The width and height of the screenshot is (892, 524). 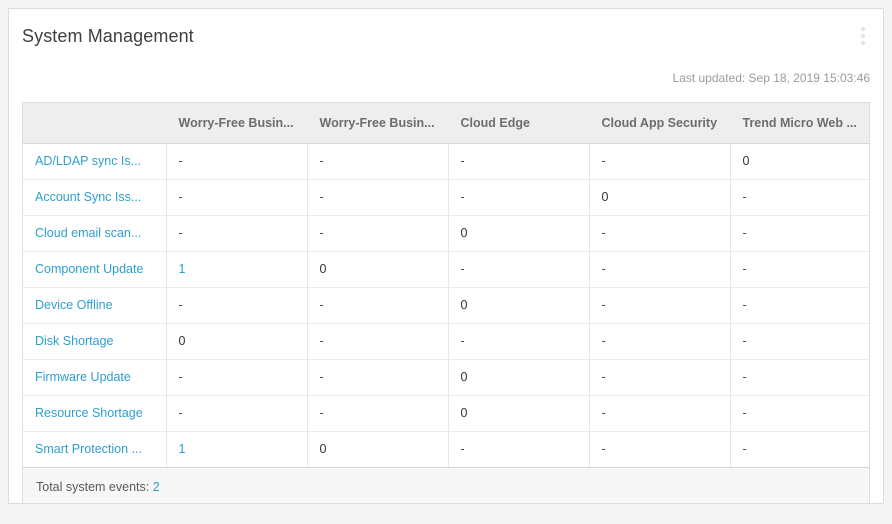 What do you see at coordinates (519, 123) in the screenshot?
I see `column-header-cloud-edge: Cloud Edge` at bounding box center [519, 123].